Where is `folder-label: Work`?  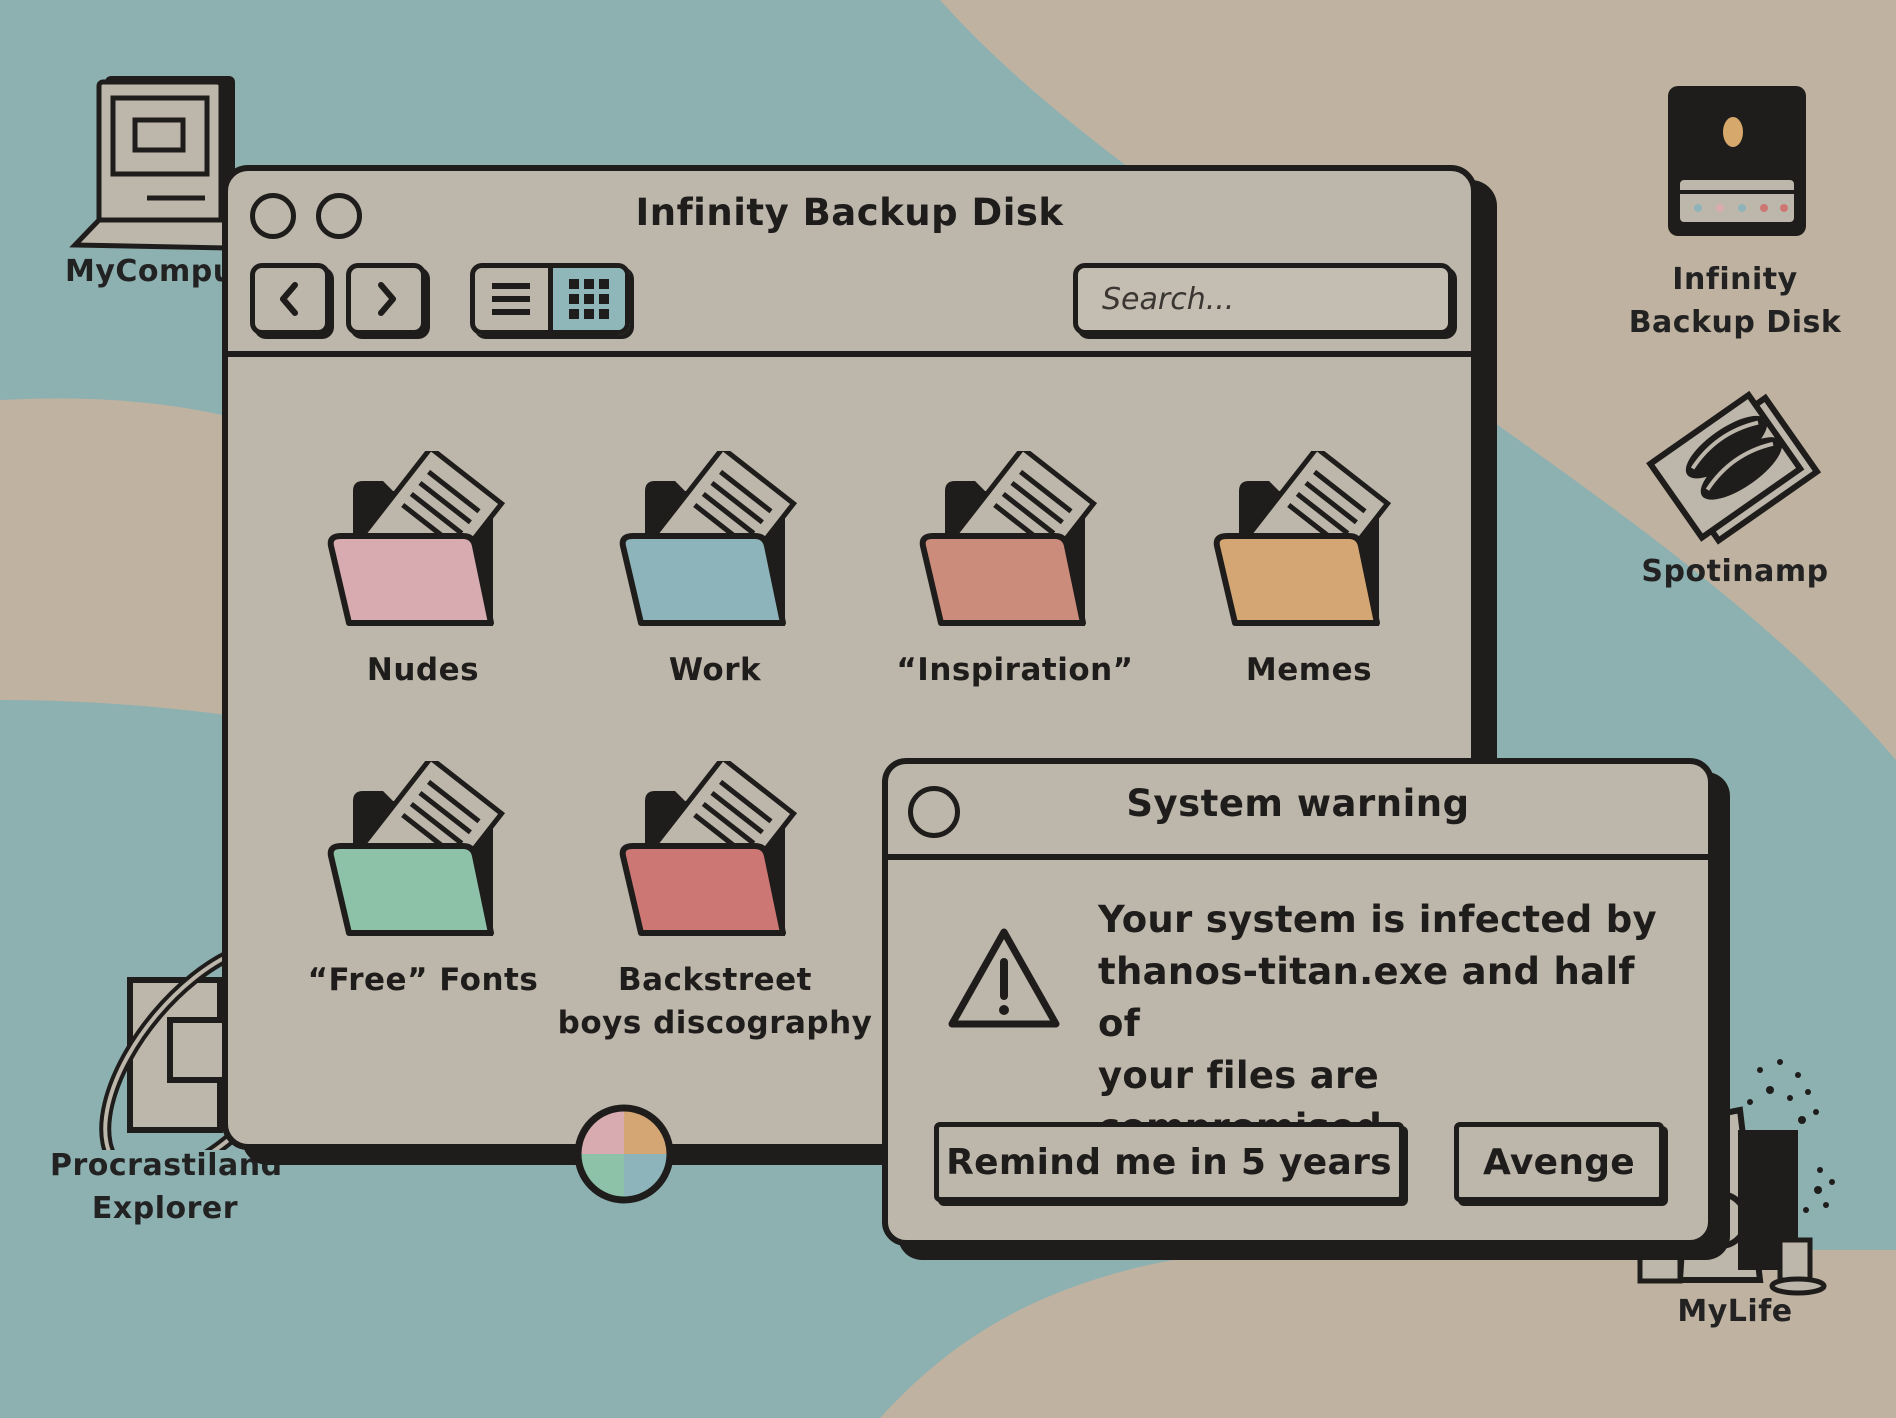
folder-label: Work is located at coordinates (715, 670).